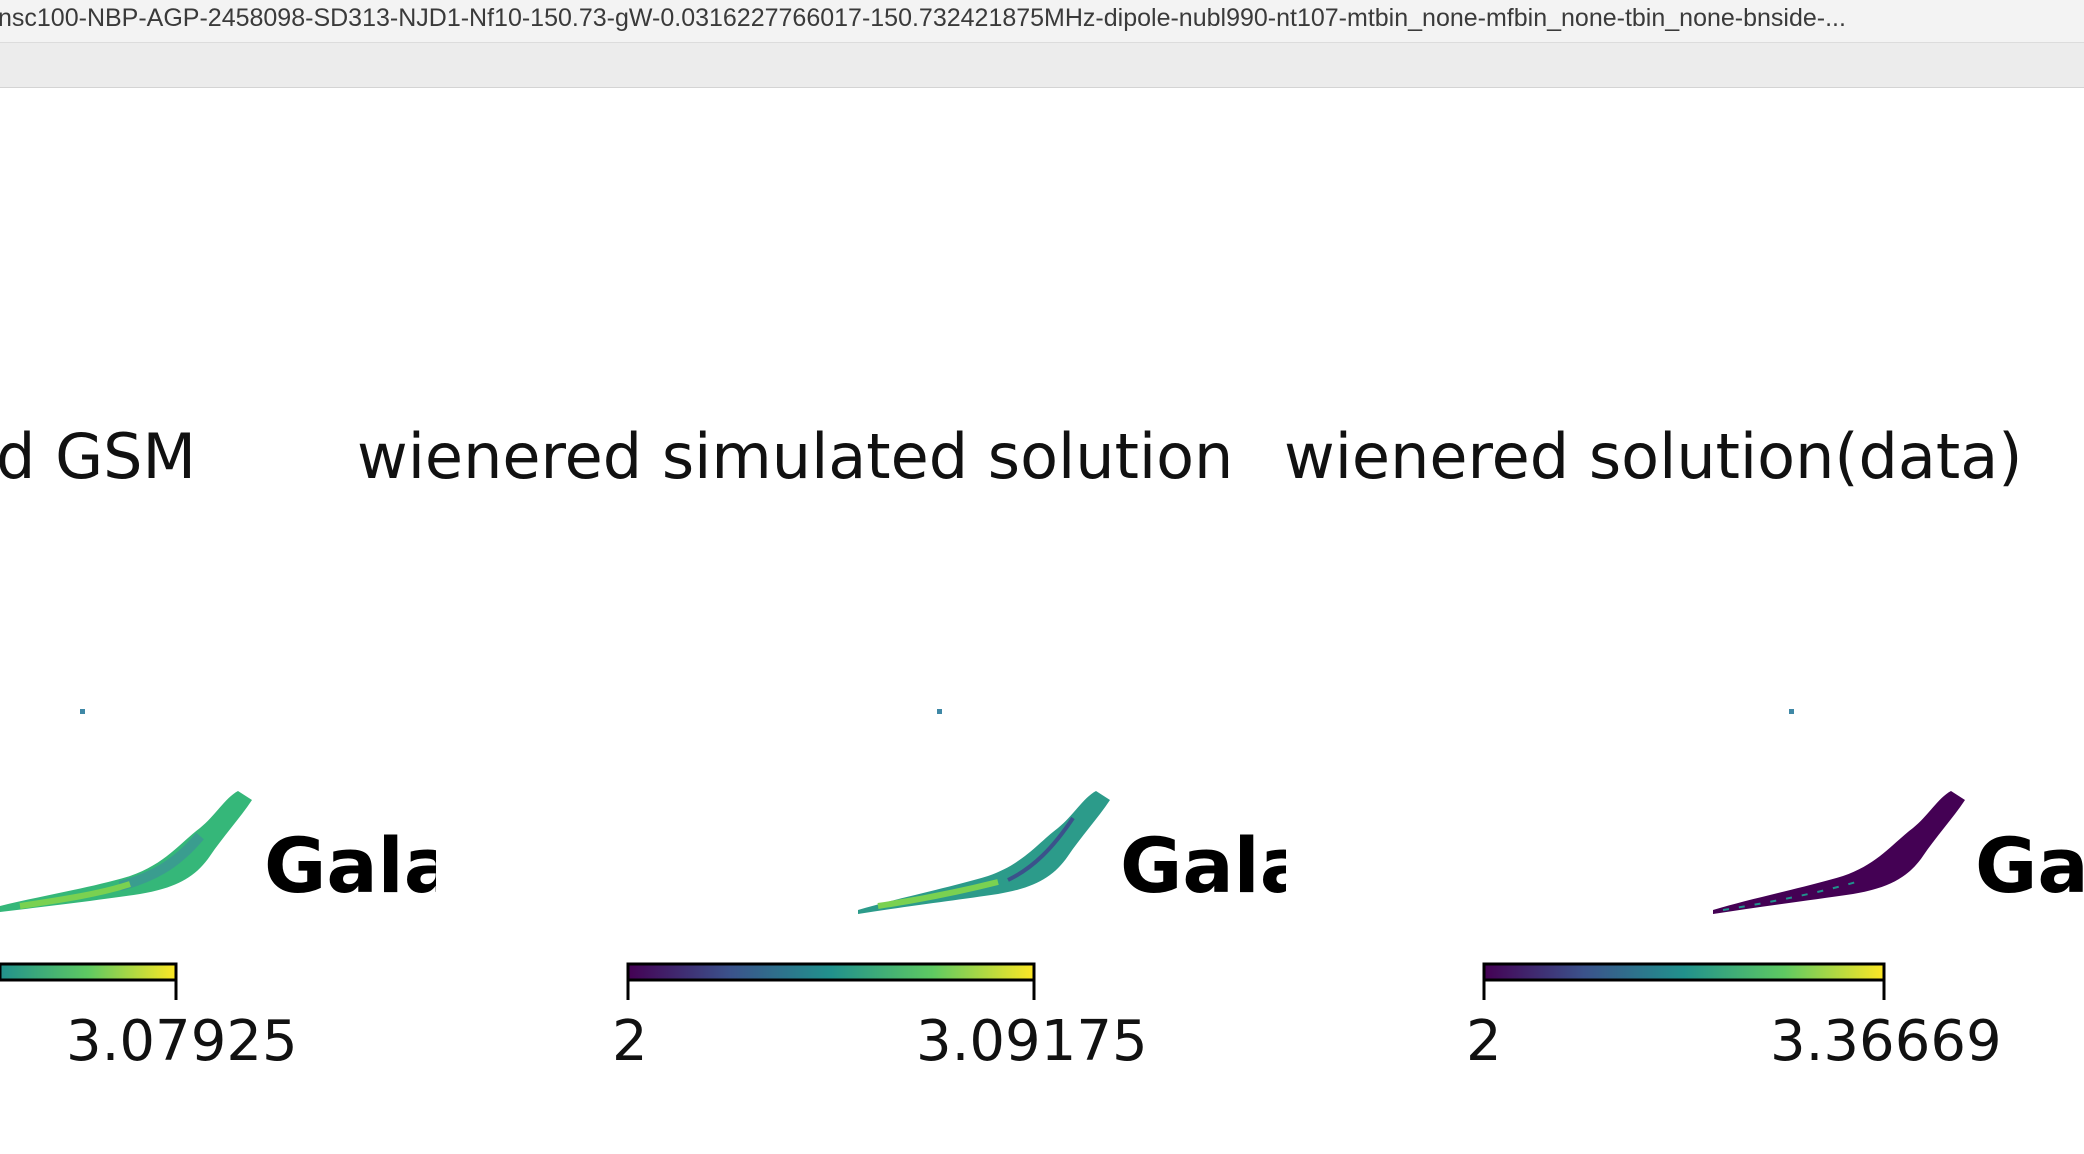 This screenshot has width=2084, height=1154. Describe the element at coordinates (1042, 65) in the screenshot. I see `toolbar-strip` at that location.